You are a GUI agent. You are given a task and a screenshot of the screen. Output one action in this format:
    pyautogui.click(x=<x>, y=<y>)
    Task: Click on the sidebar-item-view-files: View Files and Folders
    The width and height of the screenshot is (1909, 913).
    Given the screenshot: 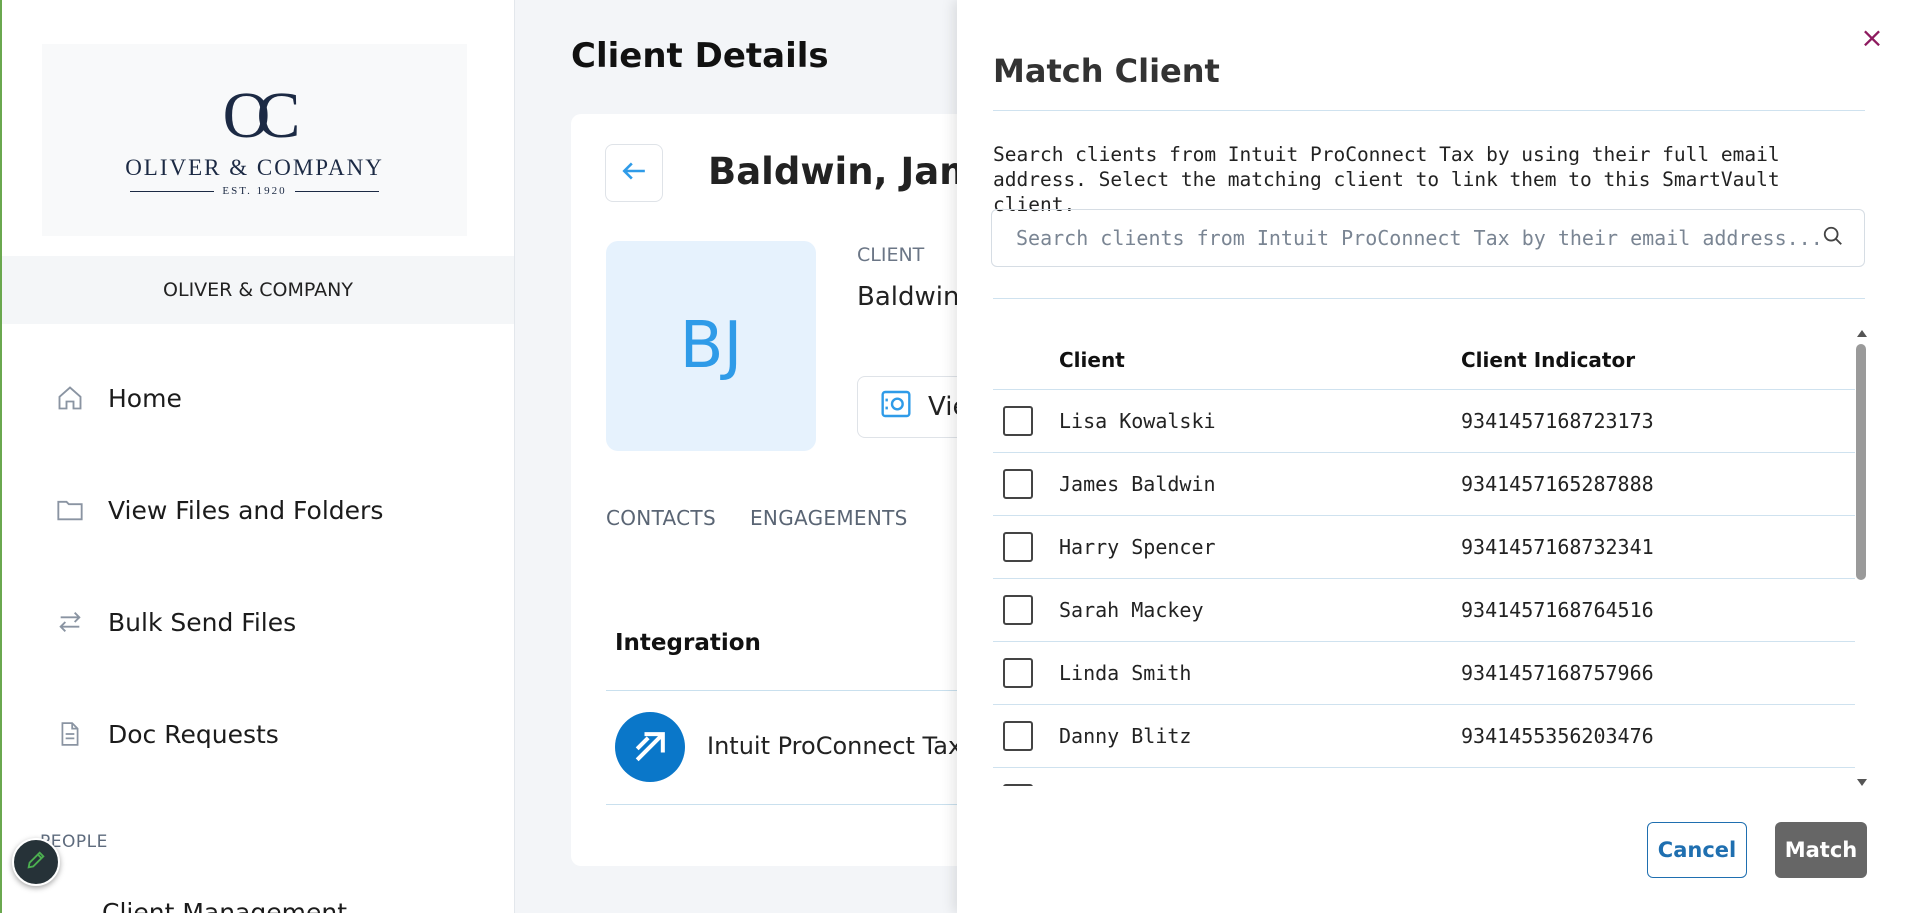 What is the action you would take?
    pyautogui.click(x=218, y=510)
    